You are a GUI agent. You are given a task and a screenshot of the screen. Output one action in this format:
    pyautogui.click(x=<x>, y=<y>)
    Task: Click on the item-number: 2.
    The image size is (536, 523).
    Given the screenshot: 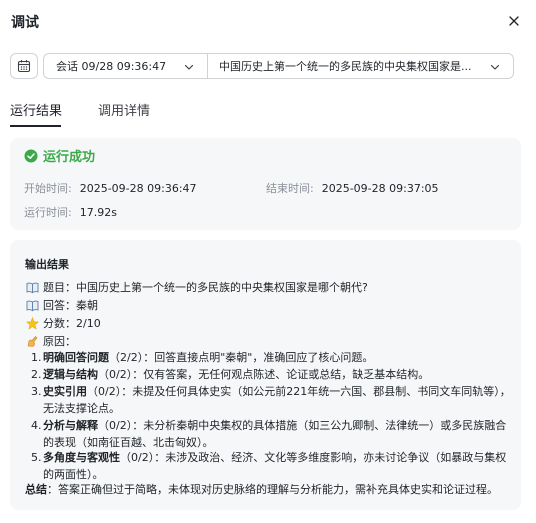 What is the action you would take?
    pyautogui.click(x=36, y=374)
    